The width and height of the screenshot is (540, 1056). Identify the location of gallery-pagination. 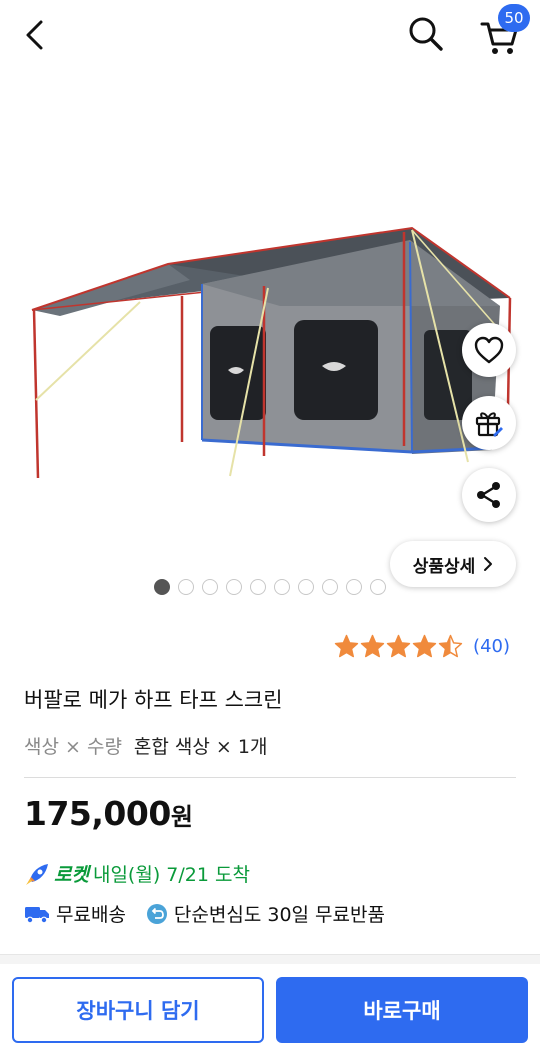
(270, 587).